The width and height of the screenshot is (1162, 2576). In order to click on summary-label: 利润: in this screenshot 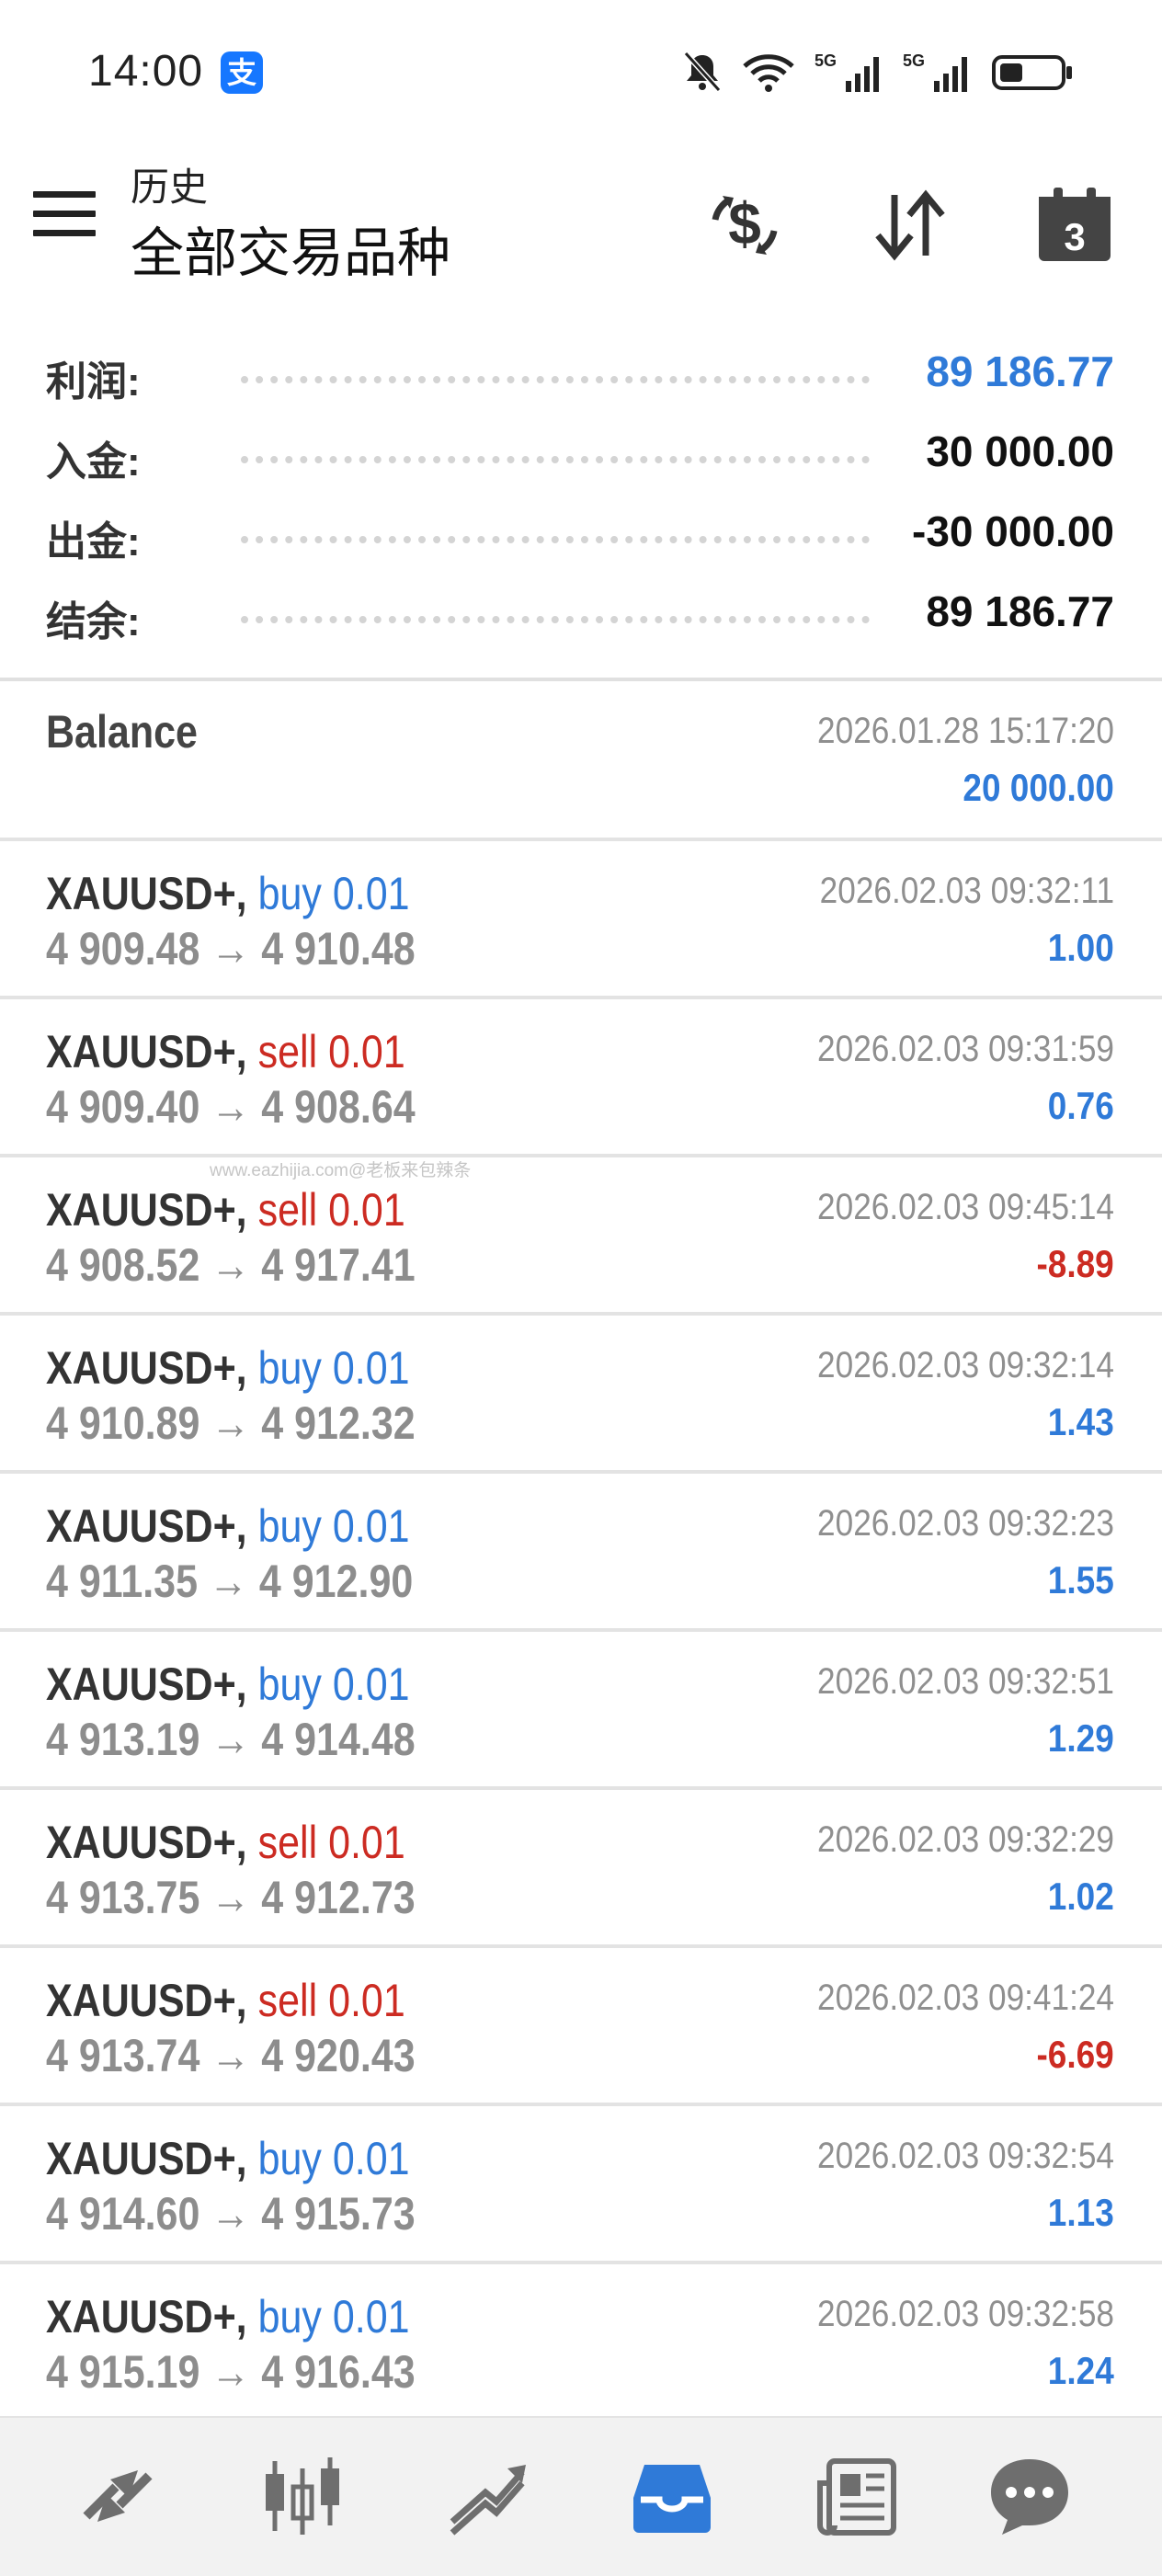, I will do `click(94, 382)`.